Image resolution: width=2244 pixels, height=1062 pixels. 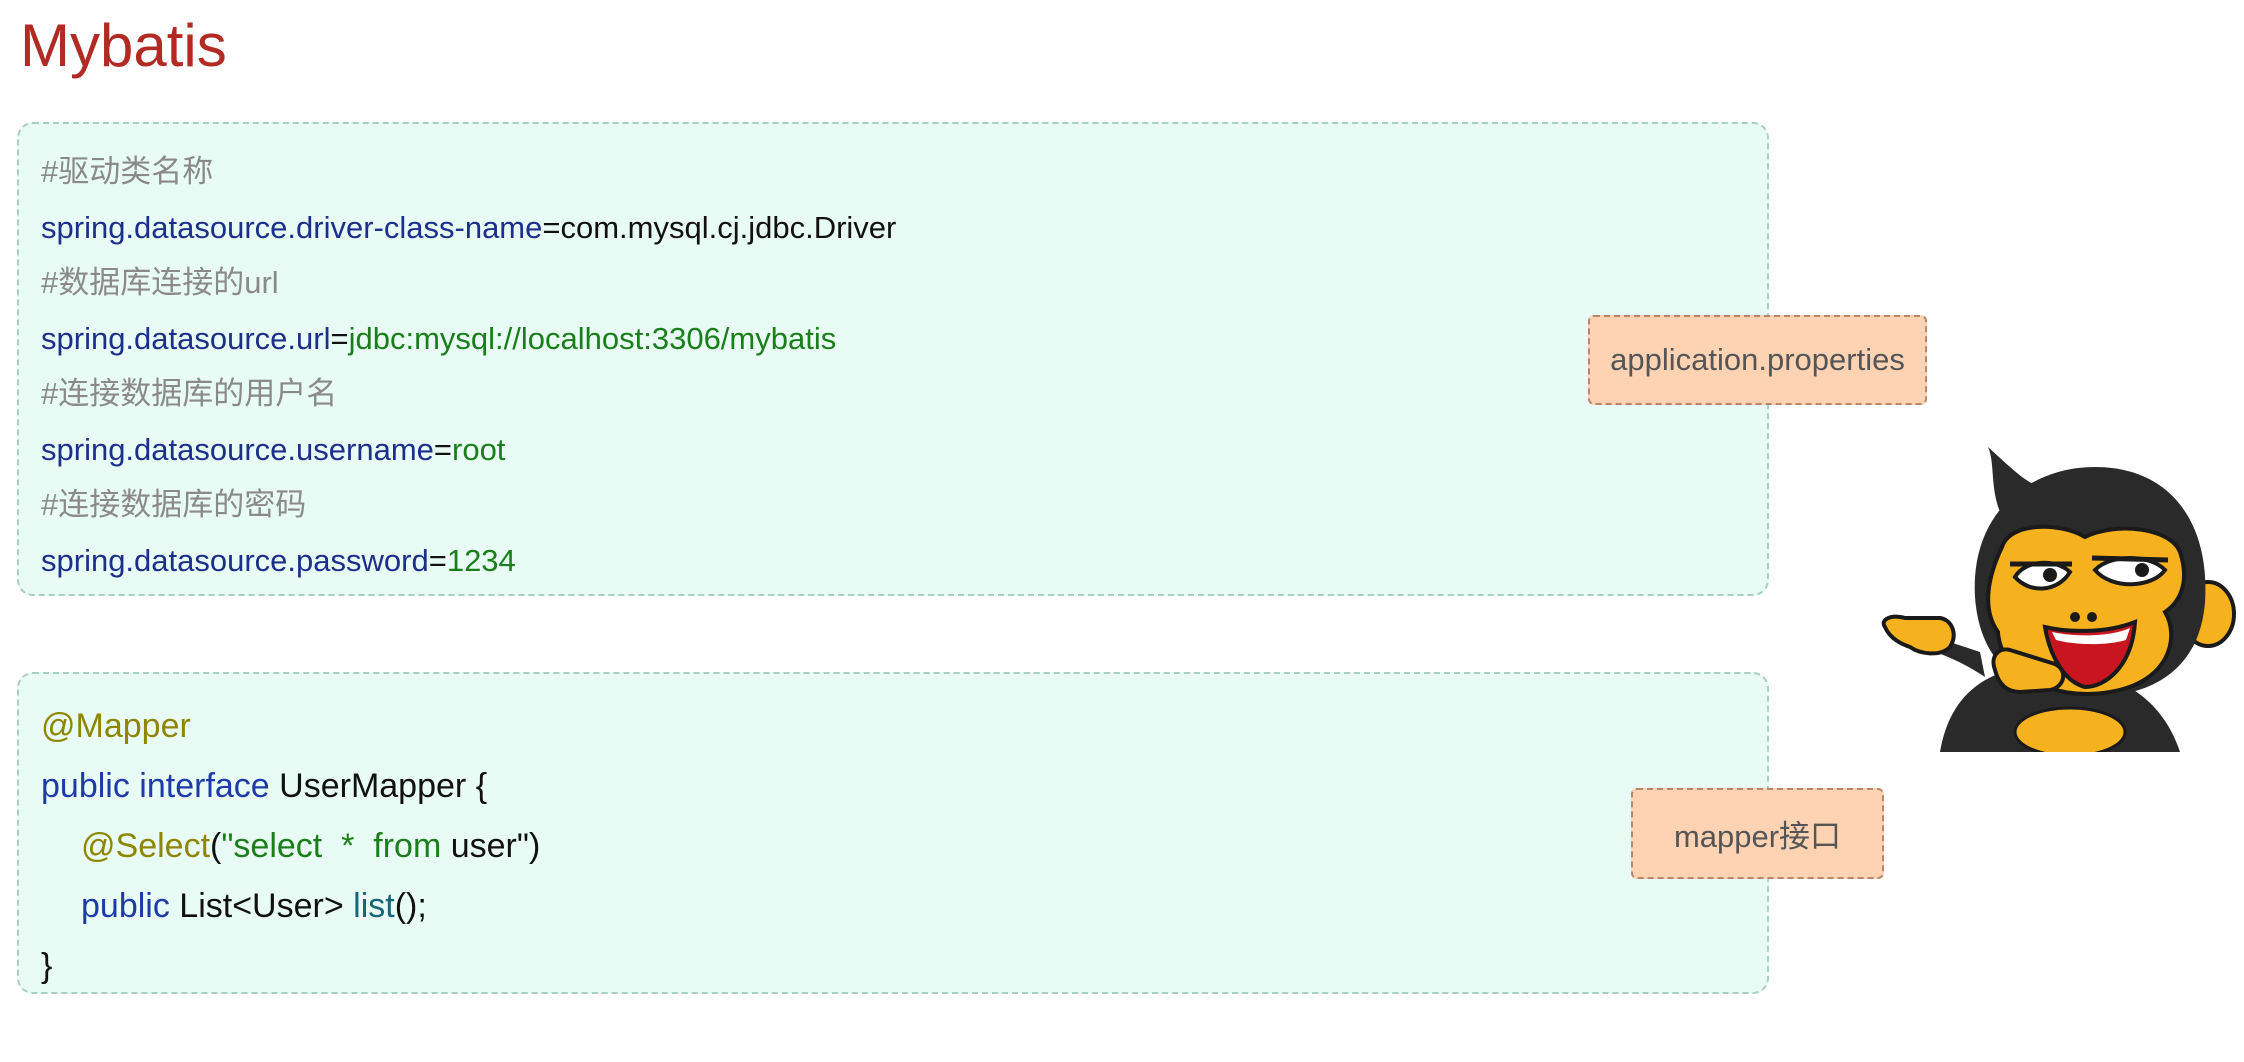 I want to click on page-title: Mybatis, so click(x=123, y=45).